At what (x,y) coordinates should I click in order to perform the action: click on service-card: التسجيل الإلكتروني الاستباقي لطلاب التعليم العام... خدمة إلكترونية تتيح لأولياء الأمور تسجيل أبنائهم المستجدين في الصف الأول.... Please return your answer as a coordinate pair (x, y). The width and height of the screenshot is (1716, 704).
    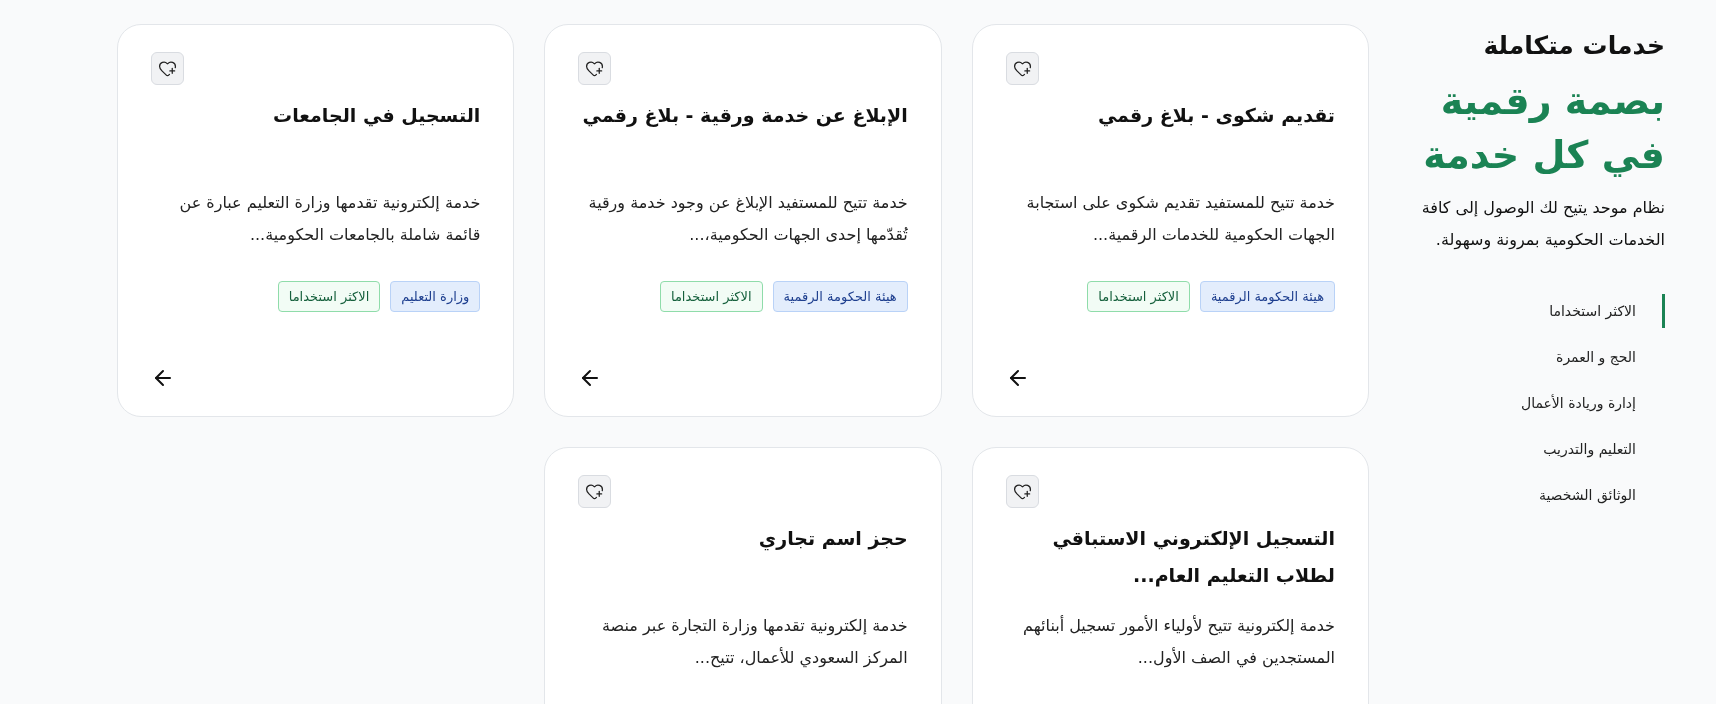
    Looking at the image, I should click on (1170, 575).